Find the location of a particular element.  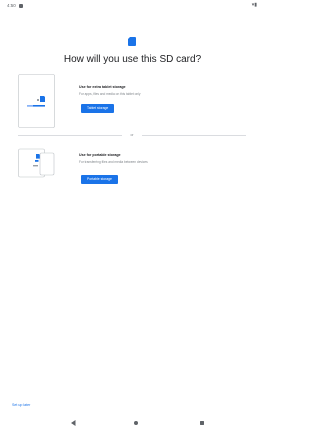

options-divider: or is located at coordinates (132, 135).